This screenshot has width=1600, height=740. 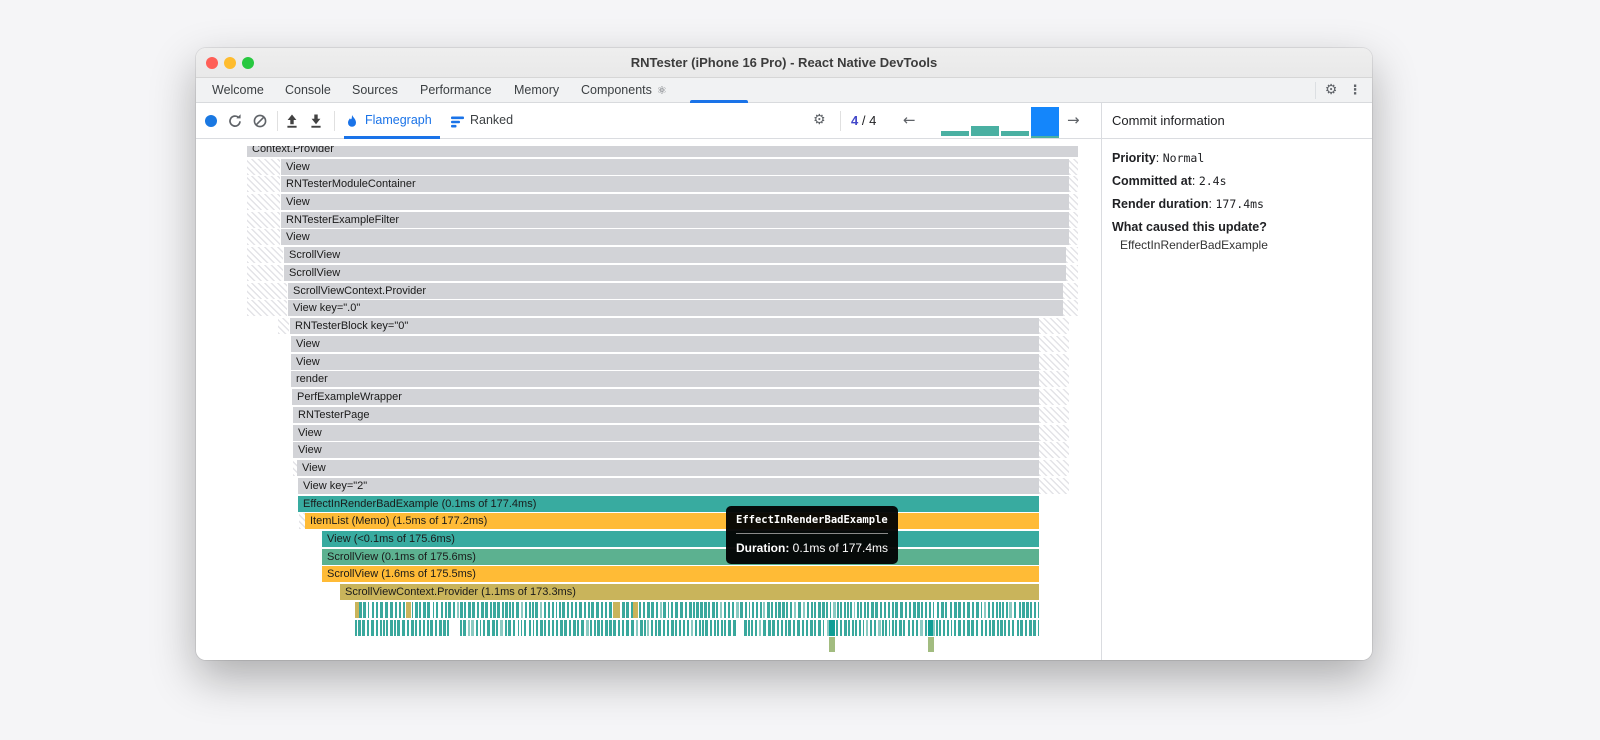 What do you see at coordinates (662, 151) in the screenshot?
I see `flame-bar: Context.Provider` at bounding box center [662, 151].